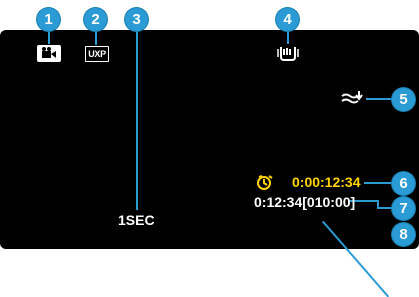 The width and height of the screenshot is (419, 297). What do you see at coordinates (326, 182) in the screenshot?
I see `recording-counter: 0:00:12:34` at bounding box center [326, 182].